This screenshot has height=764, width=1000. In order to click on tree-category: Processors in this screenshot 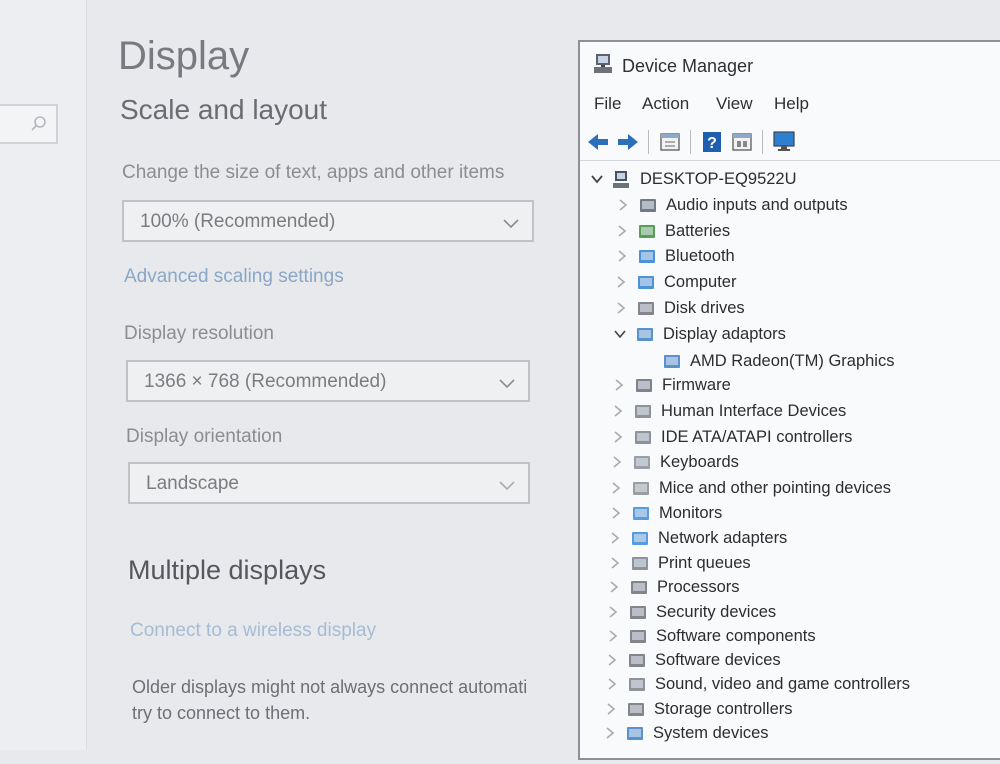, I will do `click(790, 588)`.